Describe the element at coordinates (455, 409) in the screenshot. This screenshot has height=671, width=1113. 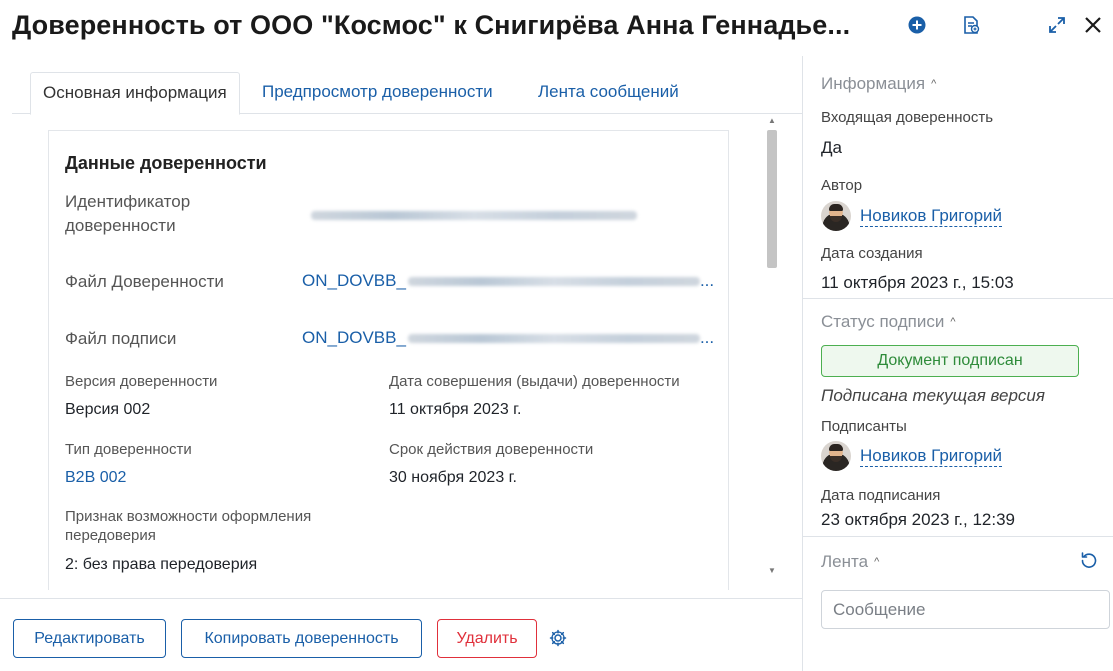
I see `issue-date-value: 11 октября 2023 г.` at that location.